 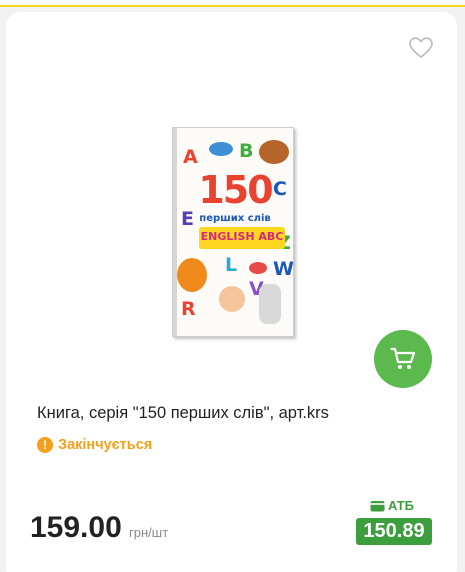 What do you see at coordinates (246, 151) in the screenshot?
I see `cover-letter: B` at bounding box center [246, 151].